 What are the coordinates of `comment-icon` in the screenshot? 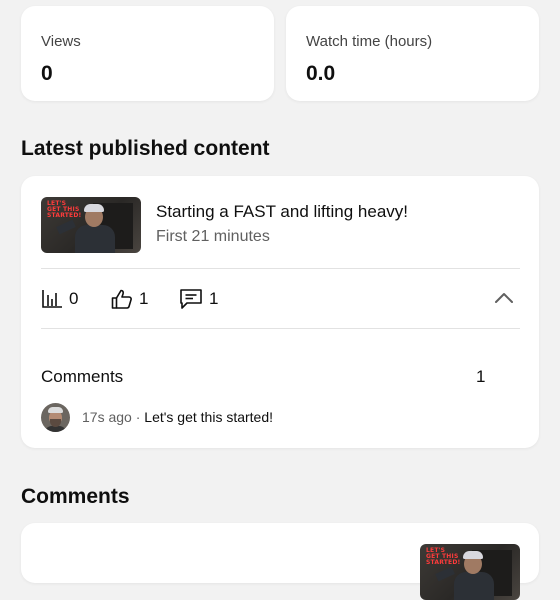 It's located at (191, 299).